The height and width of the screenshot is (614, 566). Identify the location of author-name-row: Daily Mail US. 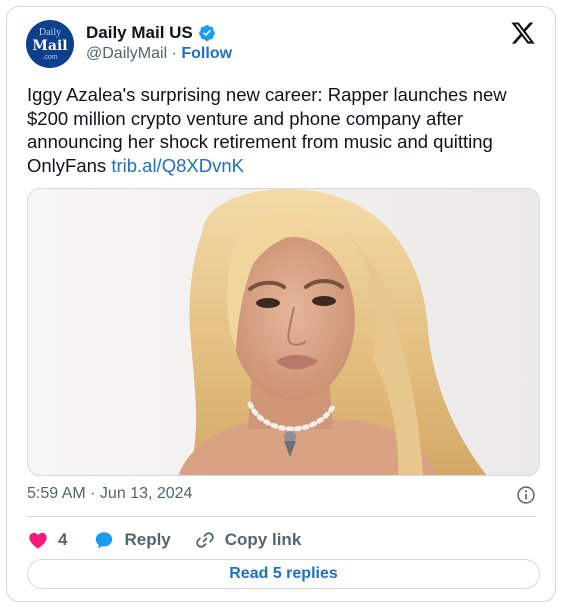
(151, 33).